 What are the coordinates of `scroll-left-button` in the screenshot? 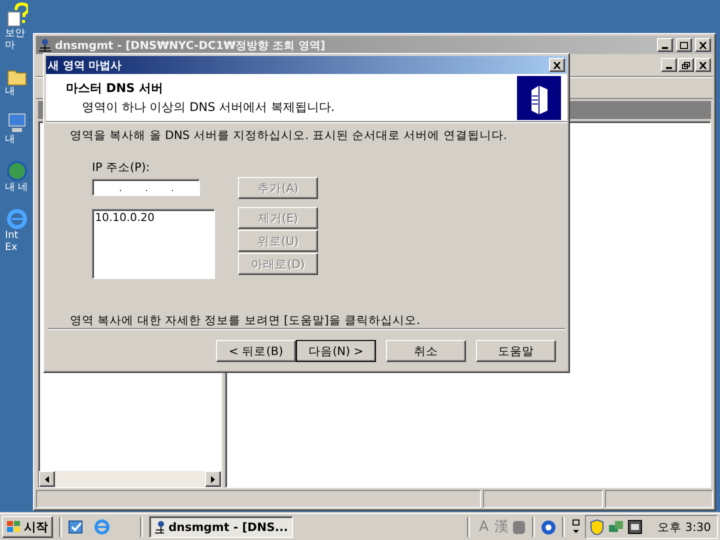 It's located at (47, 479).